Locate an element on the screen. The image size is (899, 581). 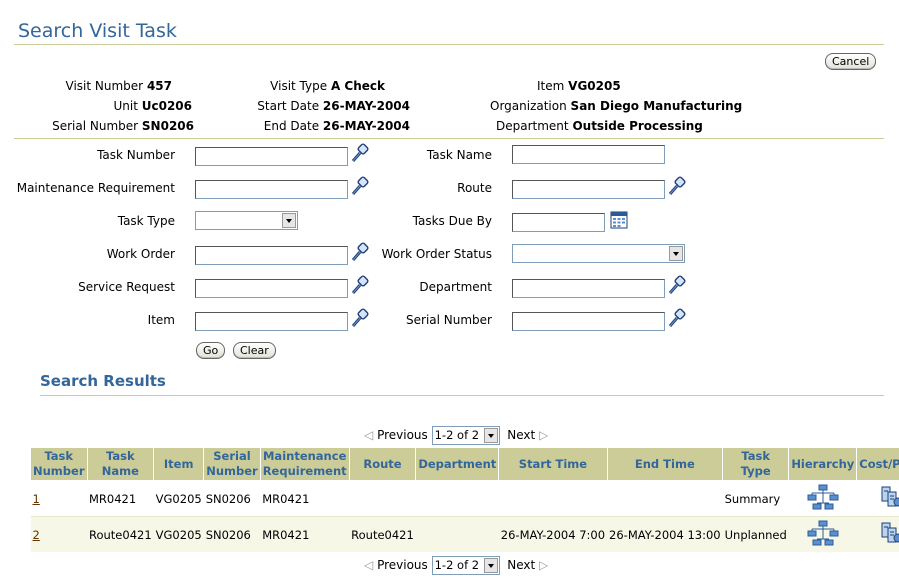
tasks-due-by-input is located at coordinates (558, 222).